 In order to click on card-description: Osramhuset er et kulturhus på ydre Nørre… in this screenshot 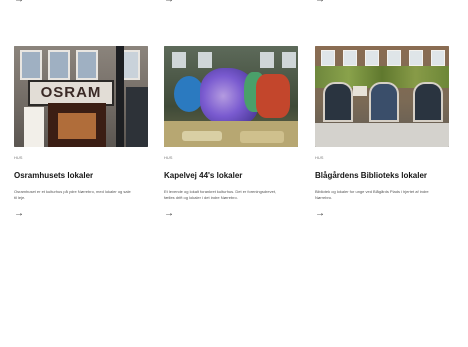, I will do `click(72, 194)`.